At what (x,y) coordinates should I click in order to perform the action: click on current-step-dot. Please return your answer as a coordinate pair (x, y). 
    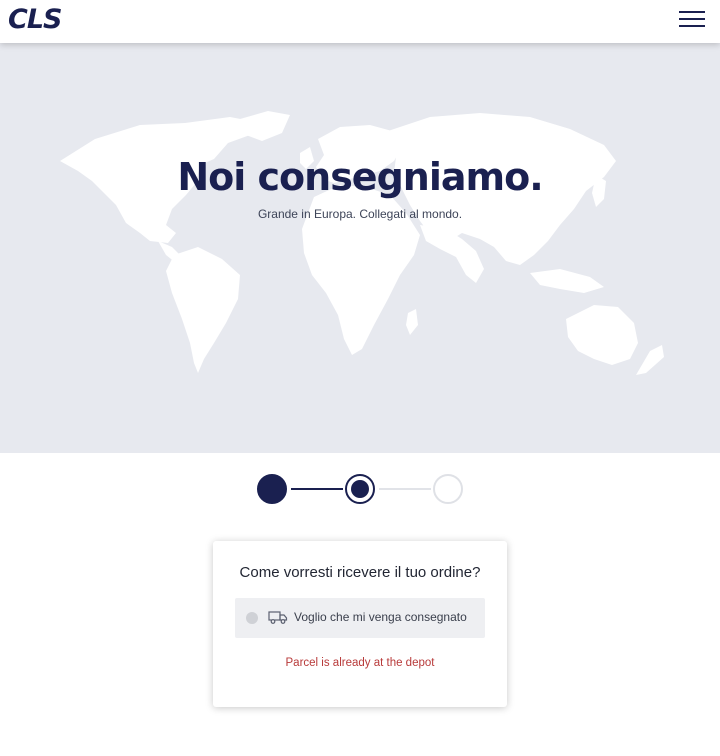
    Looking at the image, I should click on (360, 489).